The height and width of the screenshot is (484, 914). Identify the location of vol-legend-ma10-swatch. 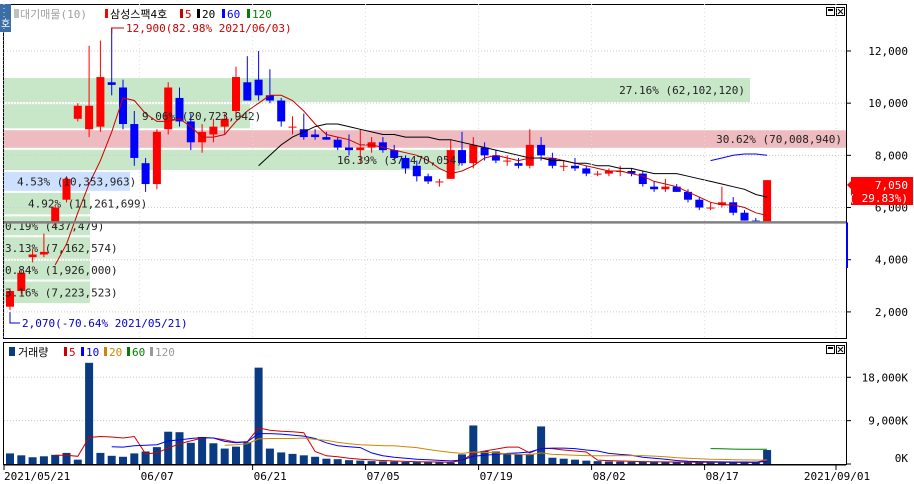
(82, 351).